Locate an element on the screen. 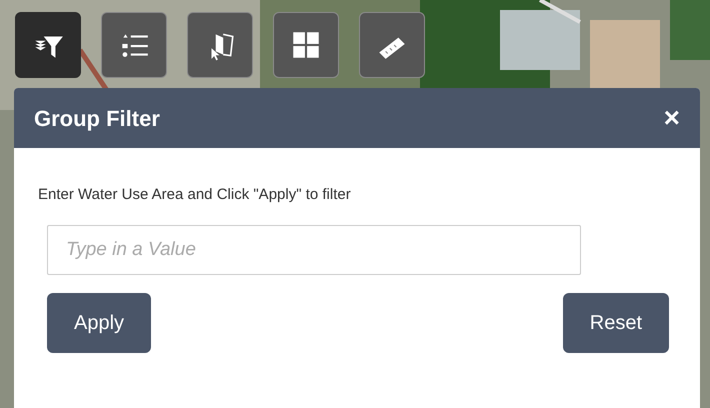 Image resolution: width=710 pixels, height=408 pixels. apply-button: Apply is located at coordinates (99, 323).